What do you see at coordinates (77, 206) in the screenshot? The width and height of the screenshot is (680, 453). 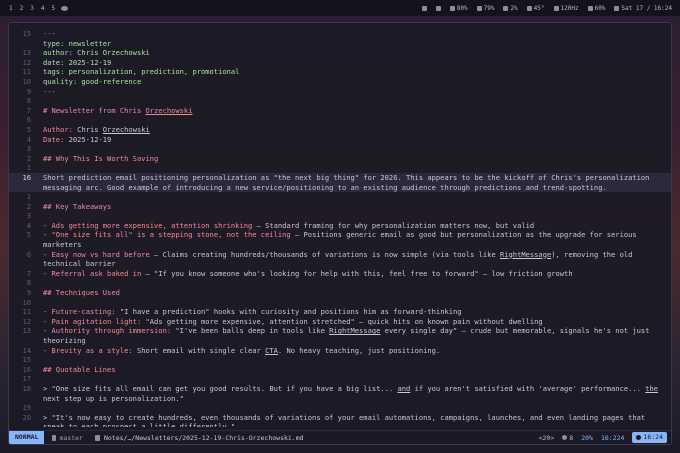 I see `text-segment: ## Key Takeaways` at bounding box center [77, 206].